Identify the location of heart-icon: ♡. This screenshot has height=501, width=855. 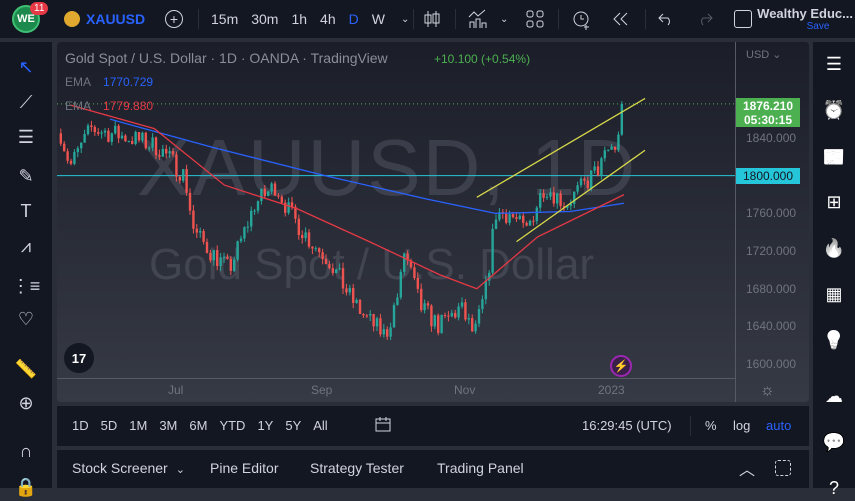
(26, 319).